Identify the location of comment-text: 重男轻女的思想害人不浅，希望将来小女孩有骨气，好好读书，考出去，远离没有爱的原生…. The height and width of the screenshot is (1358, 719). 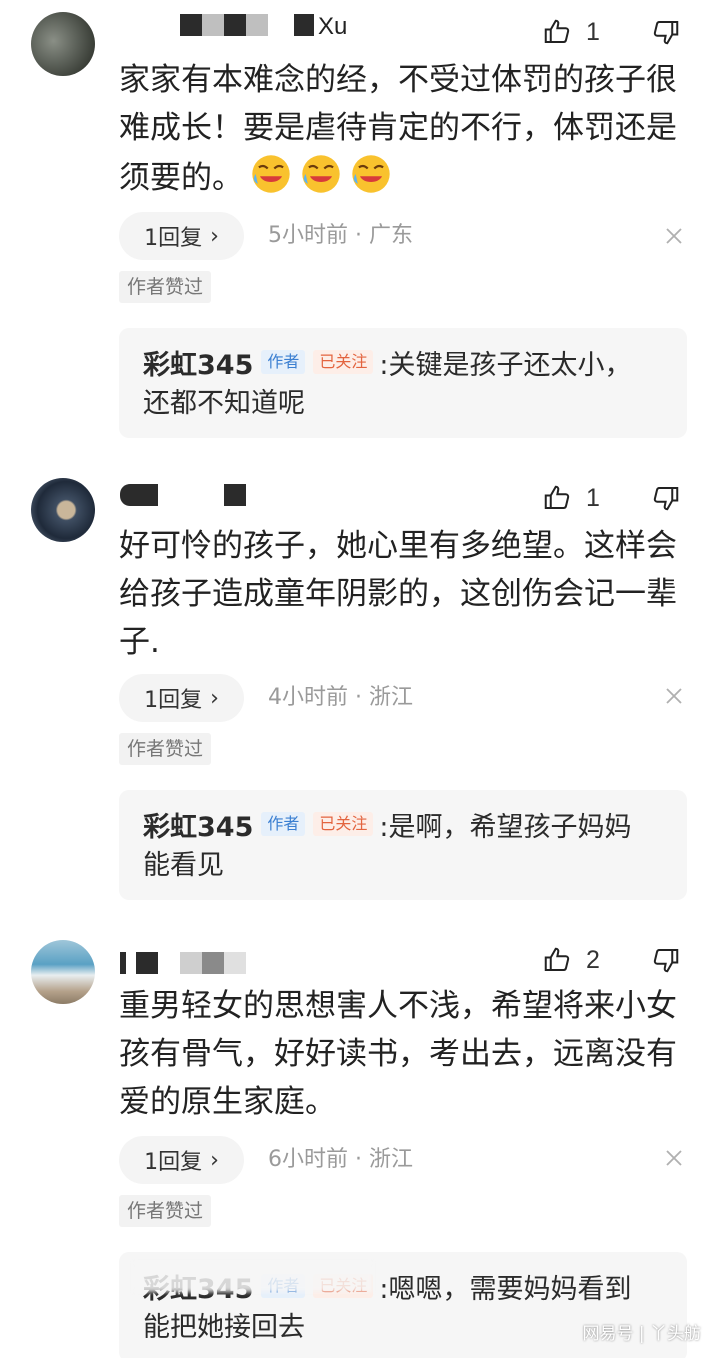
(398, 1054).